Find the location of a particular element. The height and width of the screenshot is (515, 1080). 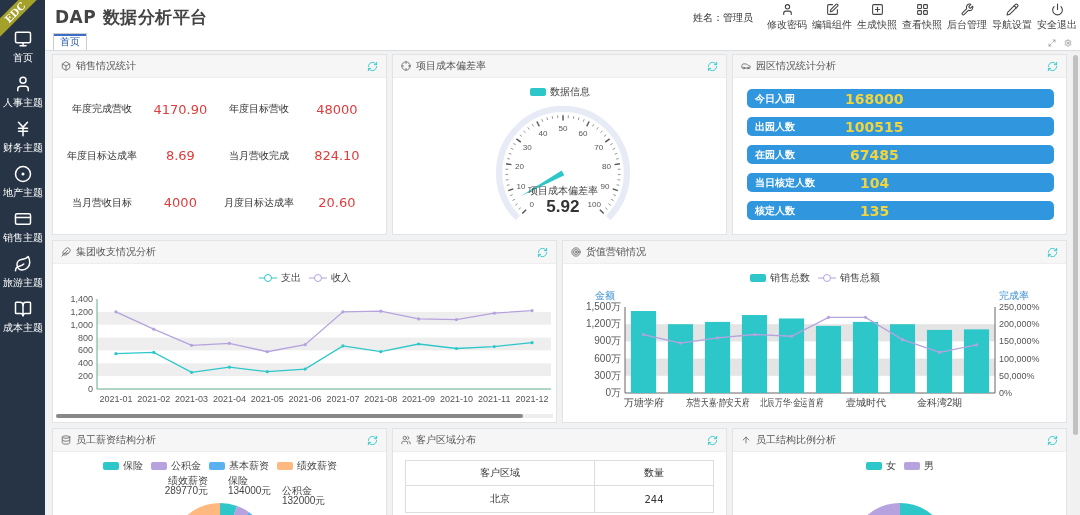

stat-label: 出园人数 is located at coordinates (775, 126).